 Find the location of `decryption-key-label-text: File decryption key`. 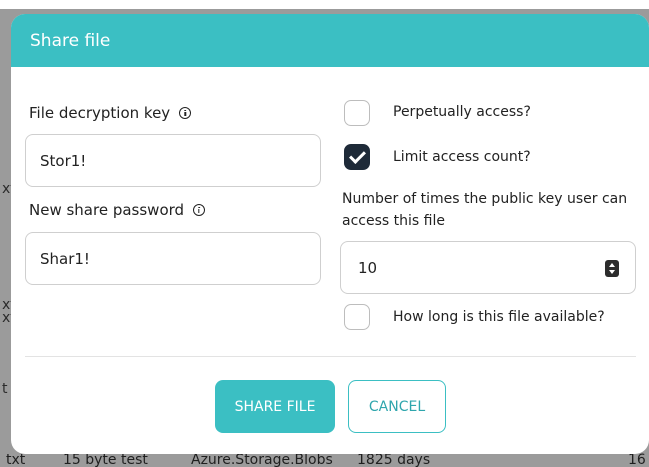

decryption-key-label-text: File decryption key is located at coordinates (100, 113).